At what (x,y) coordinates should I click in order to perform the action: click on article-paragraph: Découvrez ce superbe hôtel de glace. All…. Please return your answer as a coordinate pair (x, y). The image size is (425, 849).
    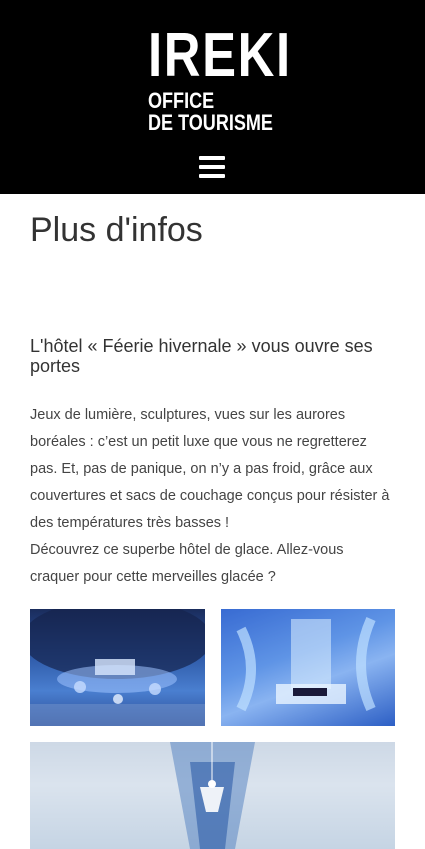
    Looking at the image, I should click on (187, 563).